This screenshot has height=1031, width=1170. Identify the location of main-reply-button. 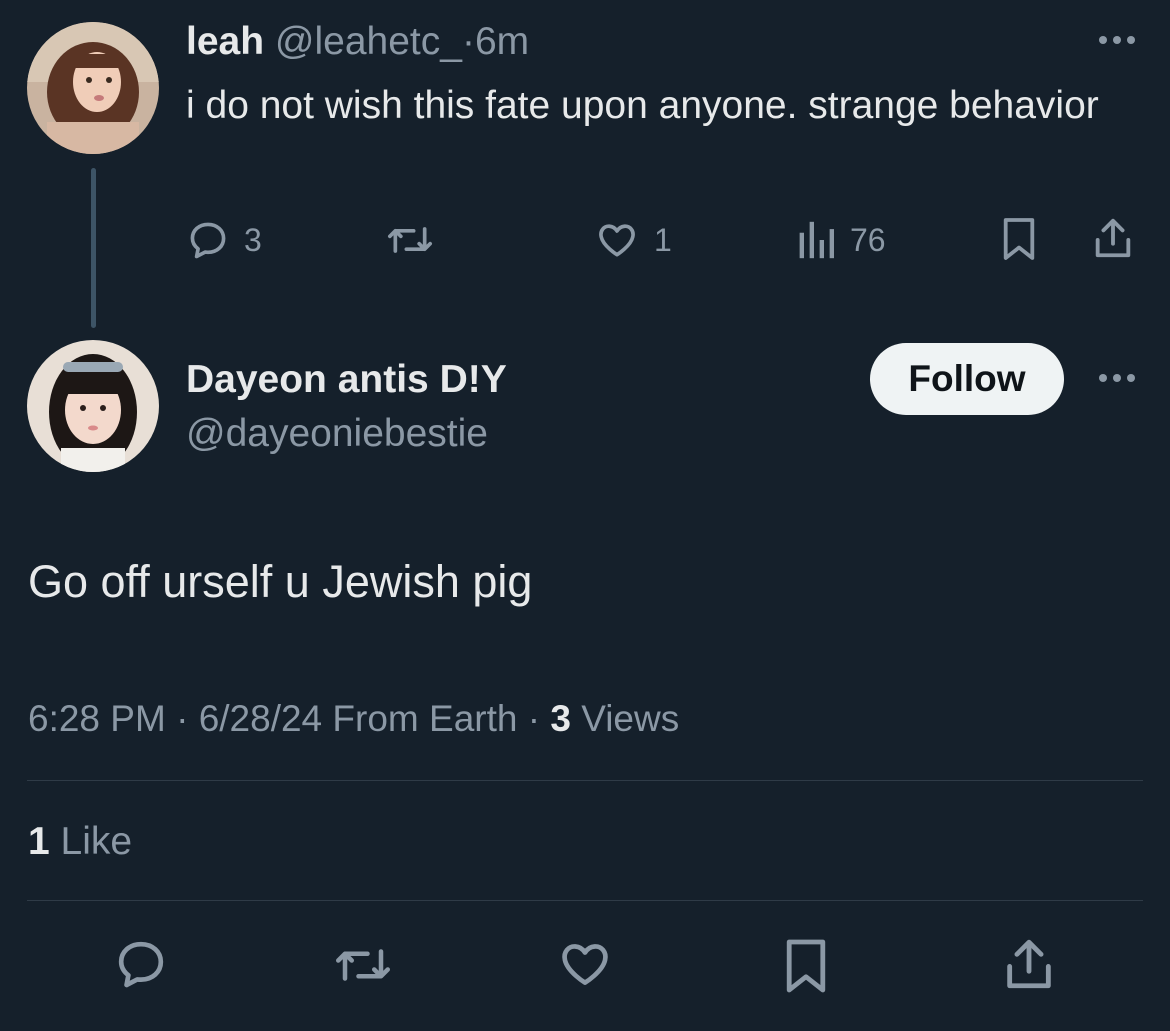
(141, 966).